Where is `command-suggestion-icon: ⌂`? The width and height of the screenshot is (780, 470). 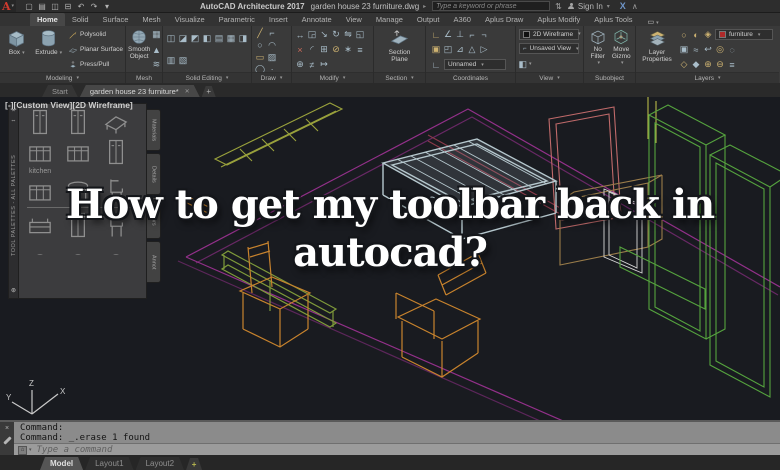 command-suggestion-icon: ⌂ is located at coordinates (22, 450).